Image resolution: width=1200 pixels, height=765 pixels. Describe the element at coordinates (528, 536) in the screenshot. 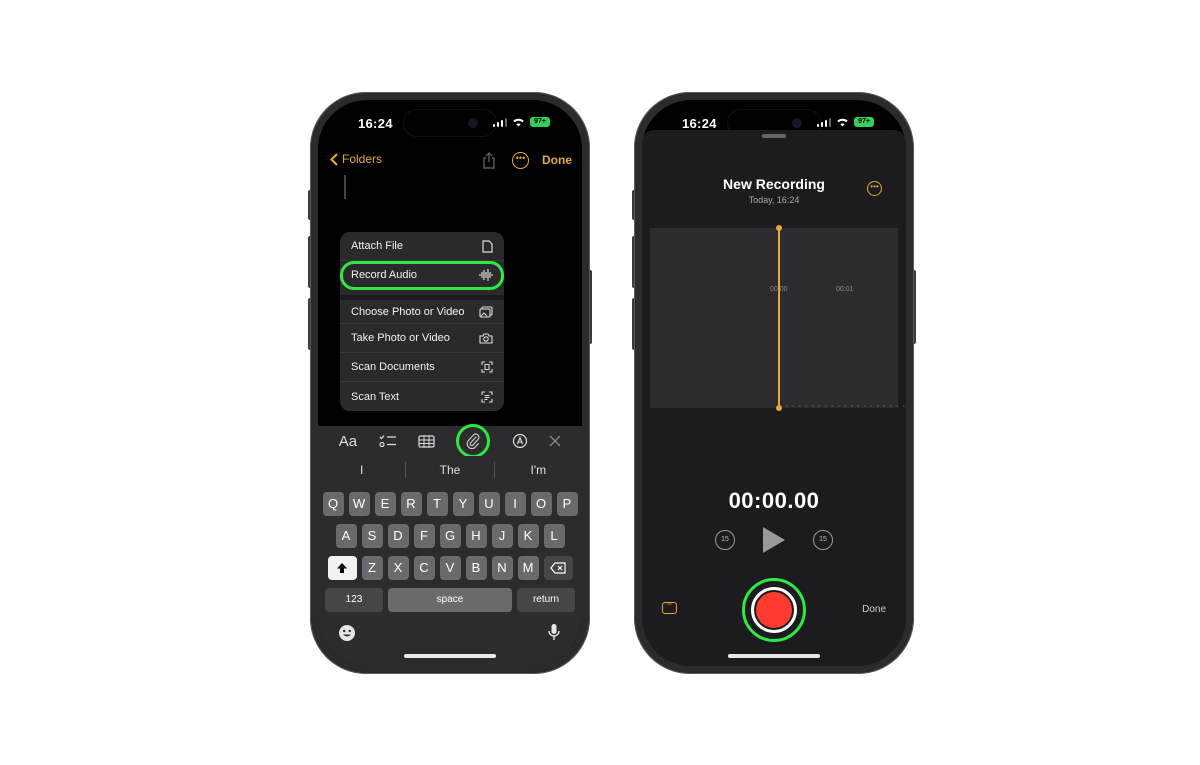

I see `key: K` at that location.